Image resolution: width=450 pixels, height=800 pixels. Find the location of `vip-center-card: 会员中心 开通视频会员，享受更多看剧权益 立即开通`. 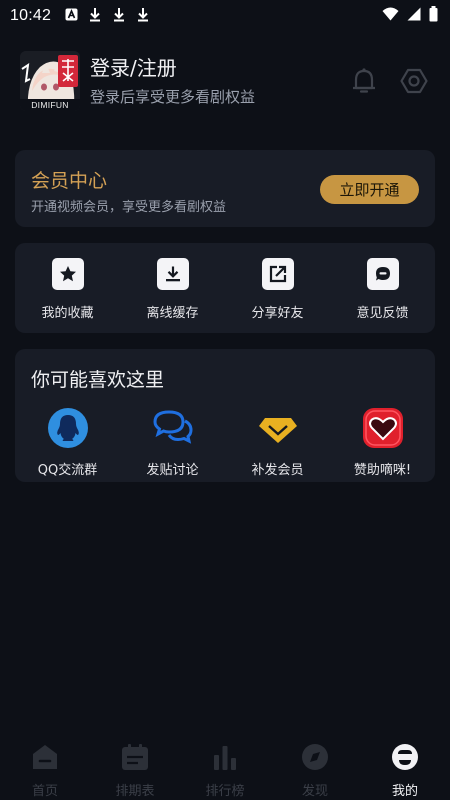

vip-center-card: 会员中心 开通视频会员，享受更多看剧权益 立即开通 is located at coordinates (225, 188).